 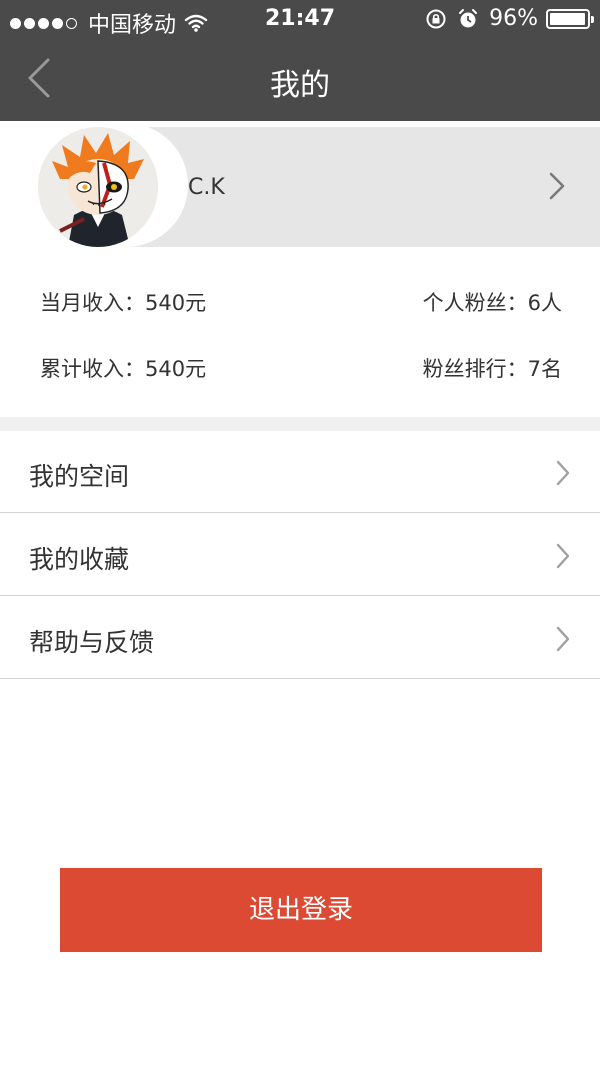 I want to click on profile-row: C.K, so click(x=300, y=185).